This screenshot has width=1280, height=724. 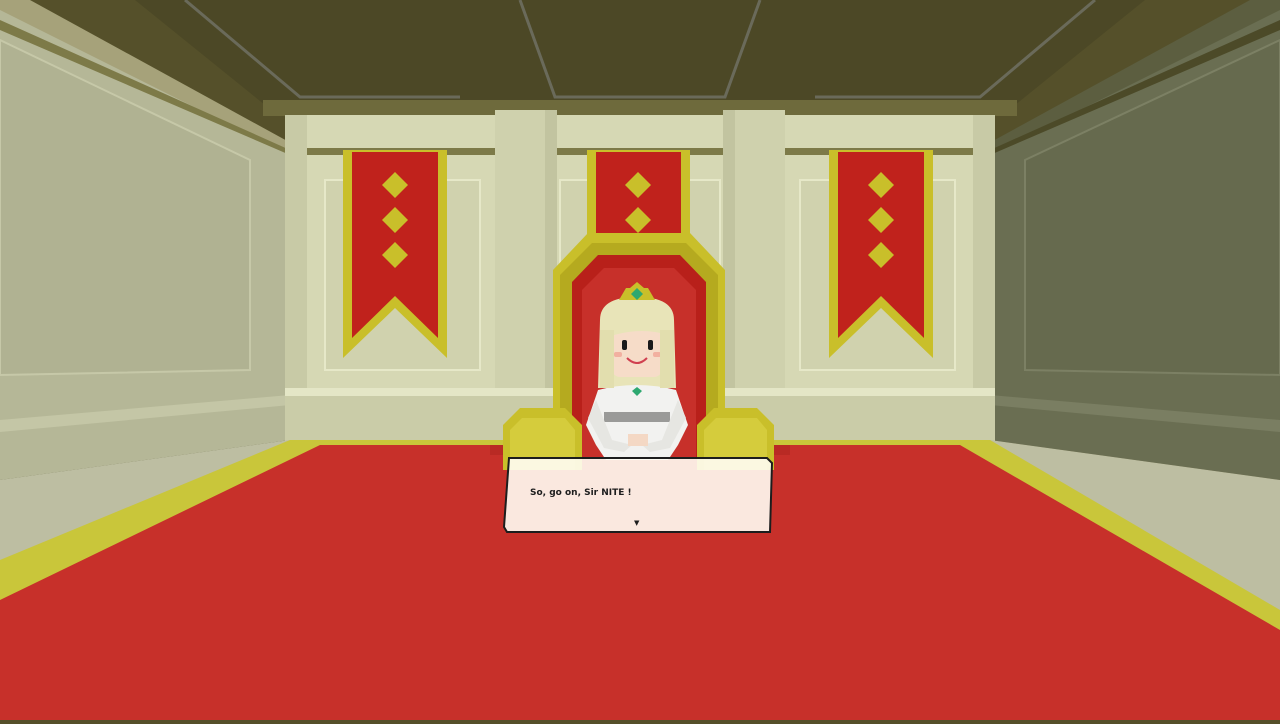 I want to click on down-triangle-icon: ▼, so click(x=636, y=523).